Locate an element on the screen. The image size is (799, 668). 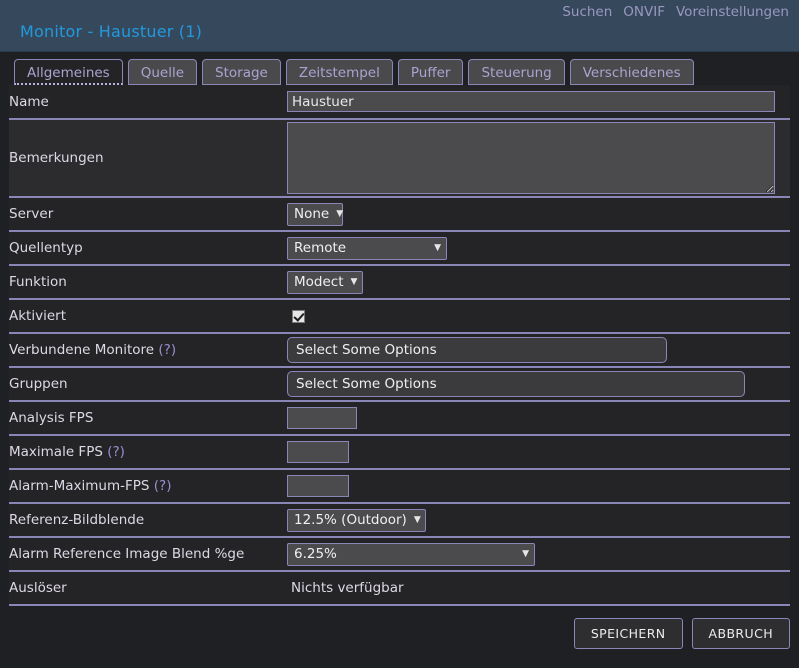
alarm-max-fps-help-icon: (?) is located at coordinates (163, 486).